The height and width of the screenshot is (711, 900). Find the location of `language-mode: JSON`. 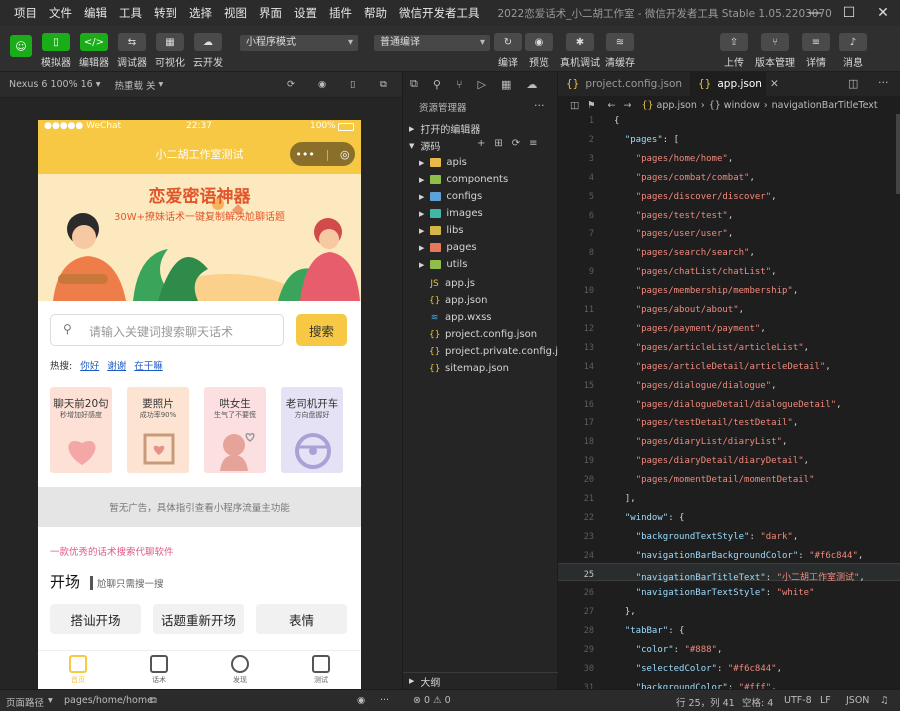

language-mode: JSON is located at coordinates (857, 700).